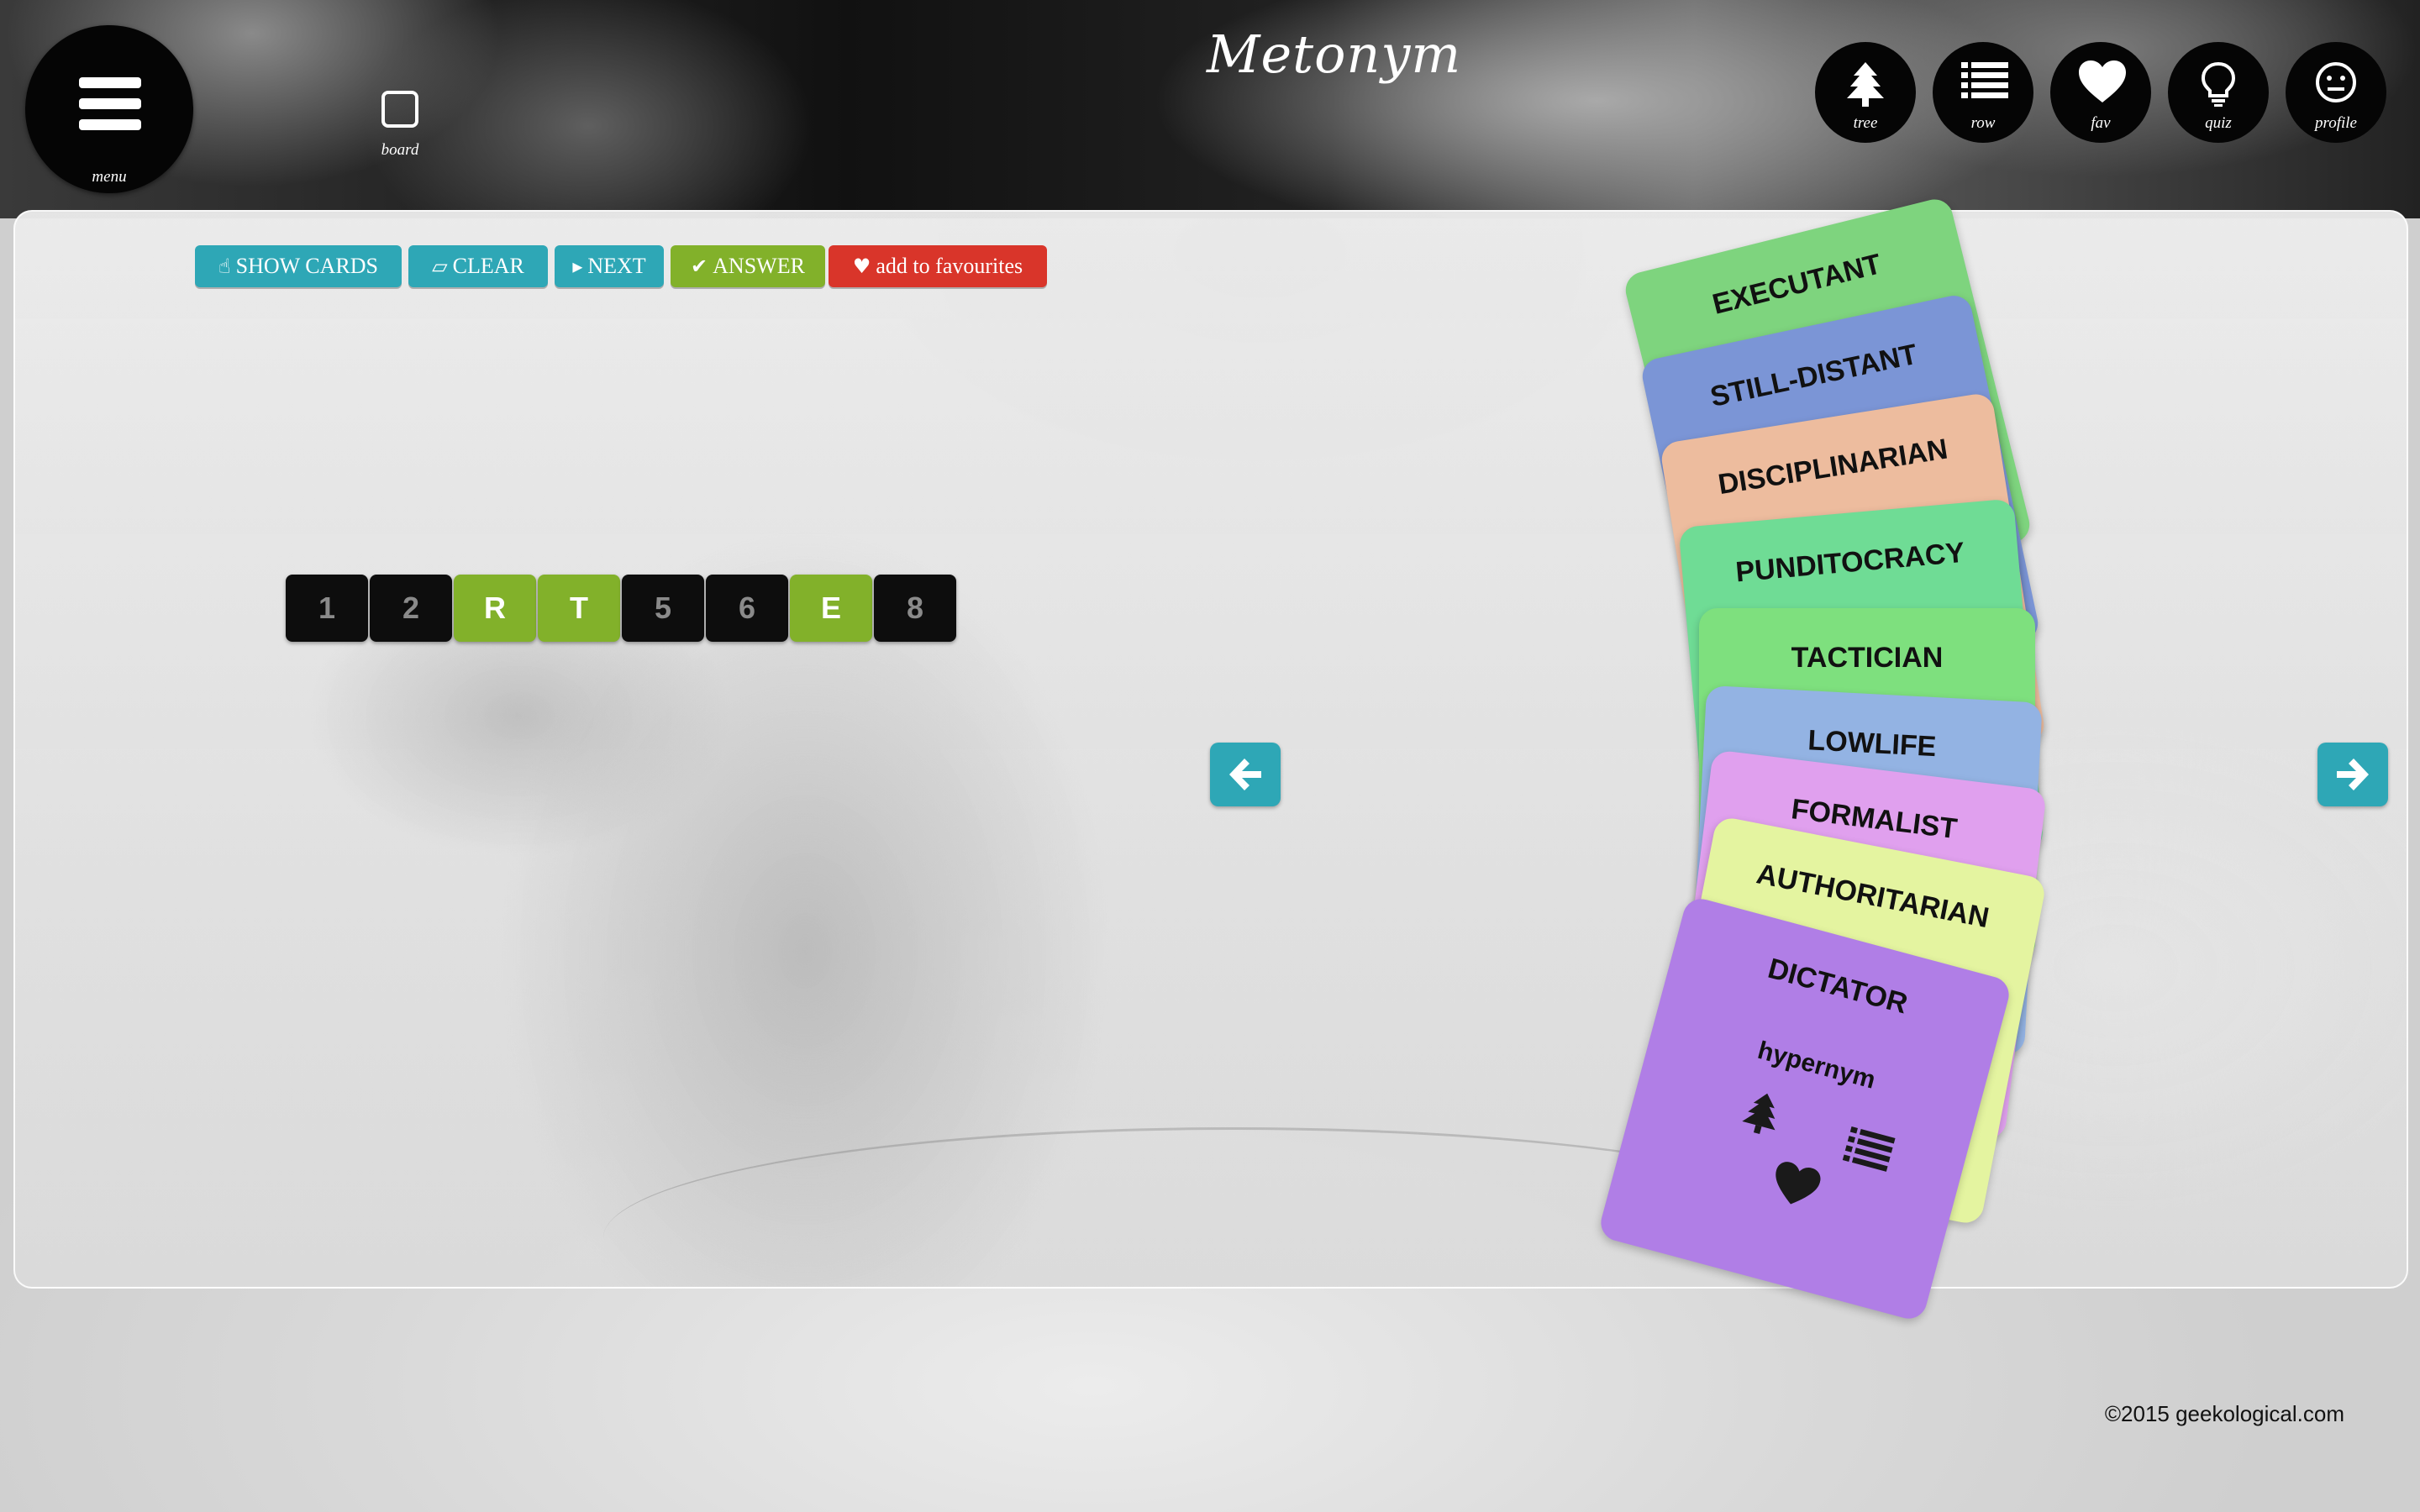  I want to click on check-circle-icon: ✔, so click(699, 266).